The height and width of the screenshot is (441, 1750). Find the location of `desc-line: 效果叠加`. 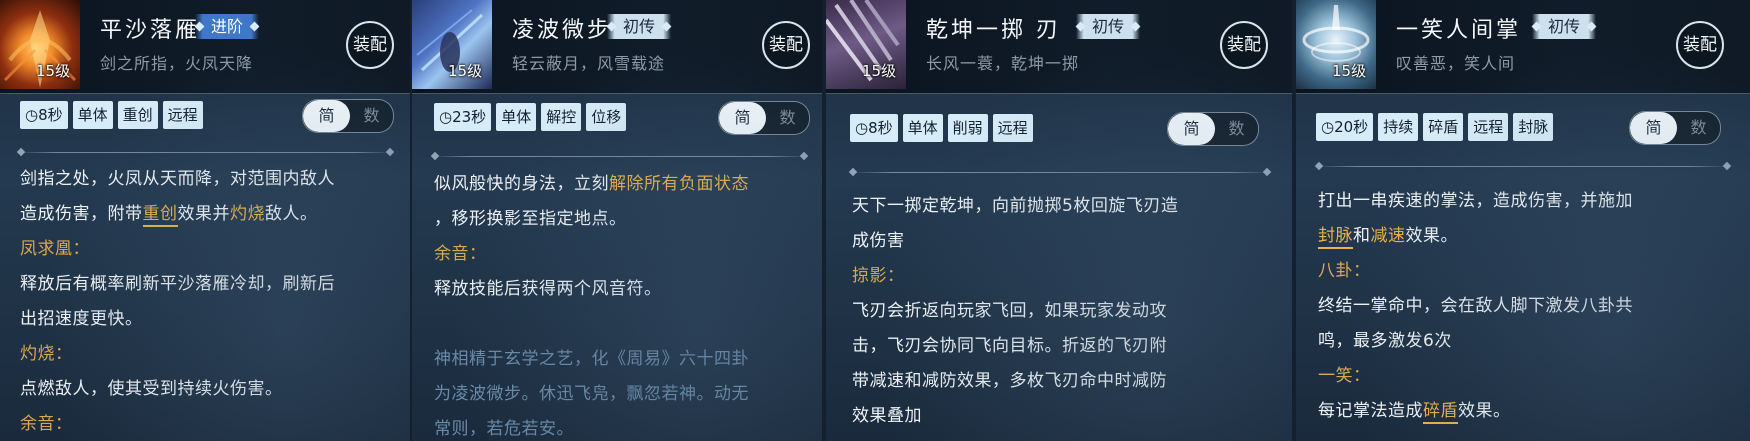

desc-line: 效果叠加 is located at coordinates (887, 416).